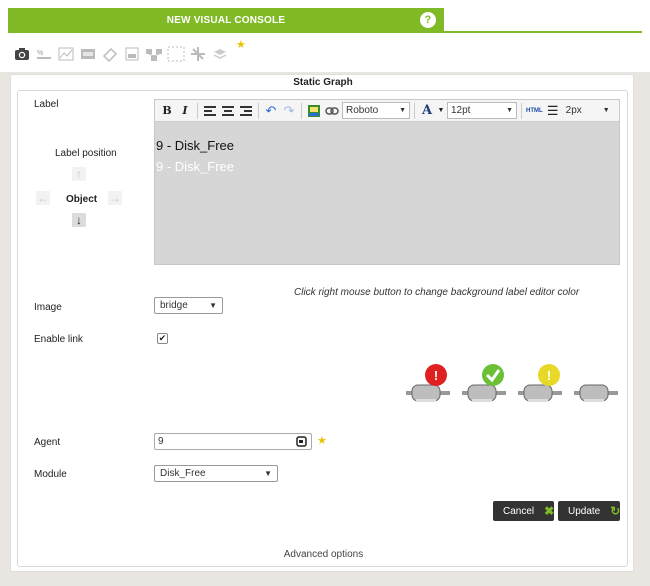 The image size is (650, 586). Describe the element at coordinates (540, 383) in the screenshot. I see `bridge-warning-icon: !` at that location.